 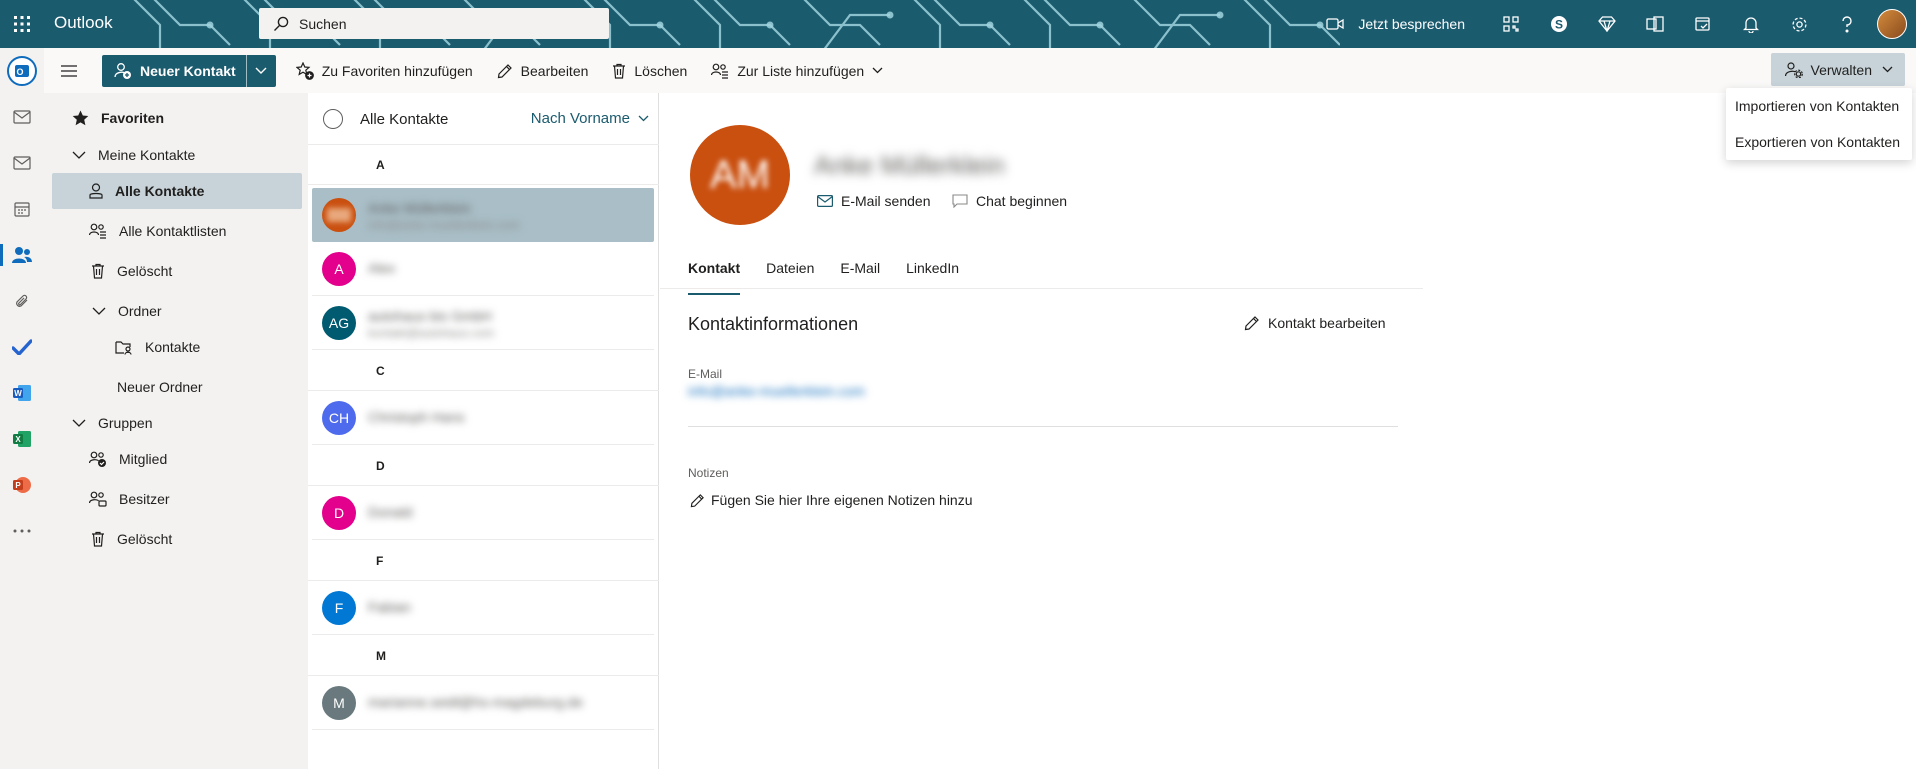 What do you see at coordinates (18, 393) in the screenshot?
I see `svg-text: W` at bounding box center [18, 393].